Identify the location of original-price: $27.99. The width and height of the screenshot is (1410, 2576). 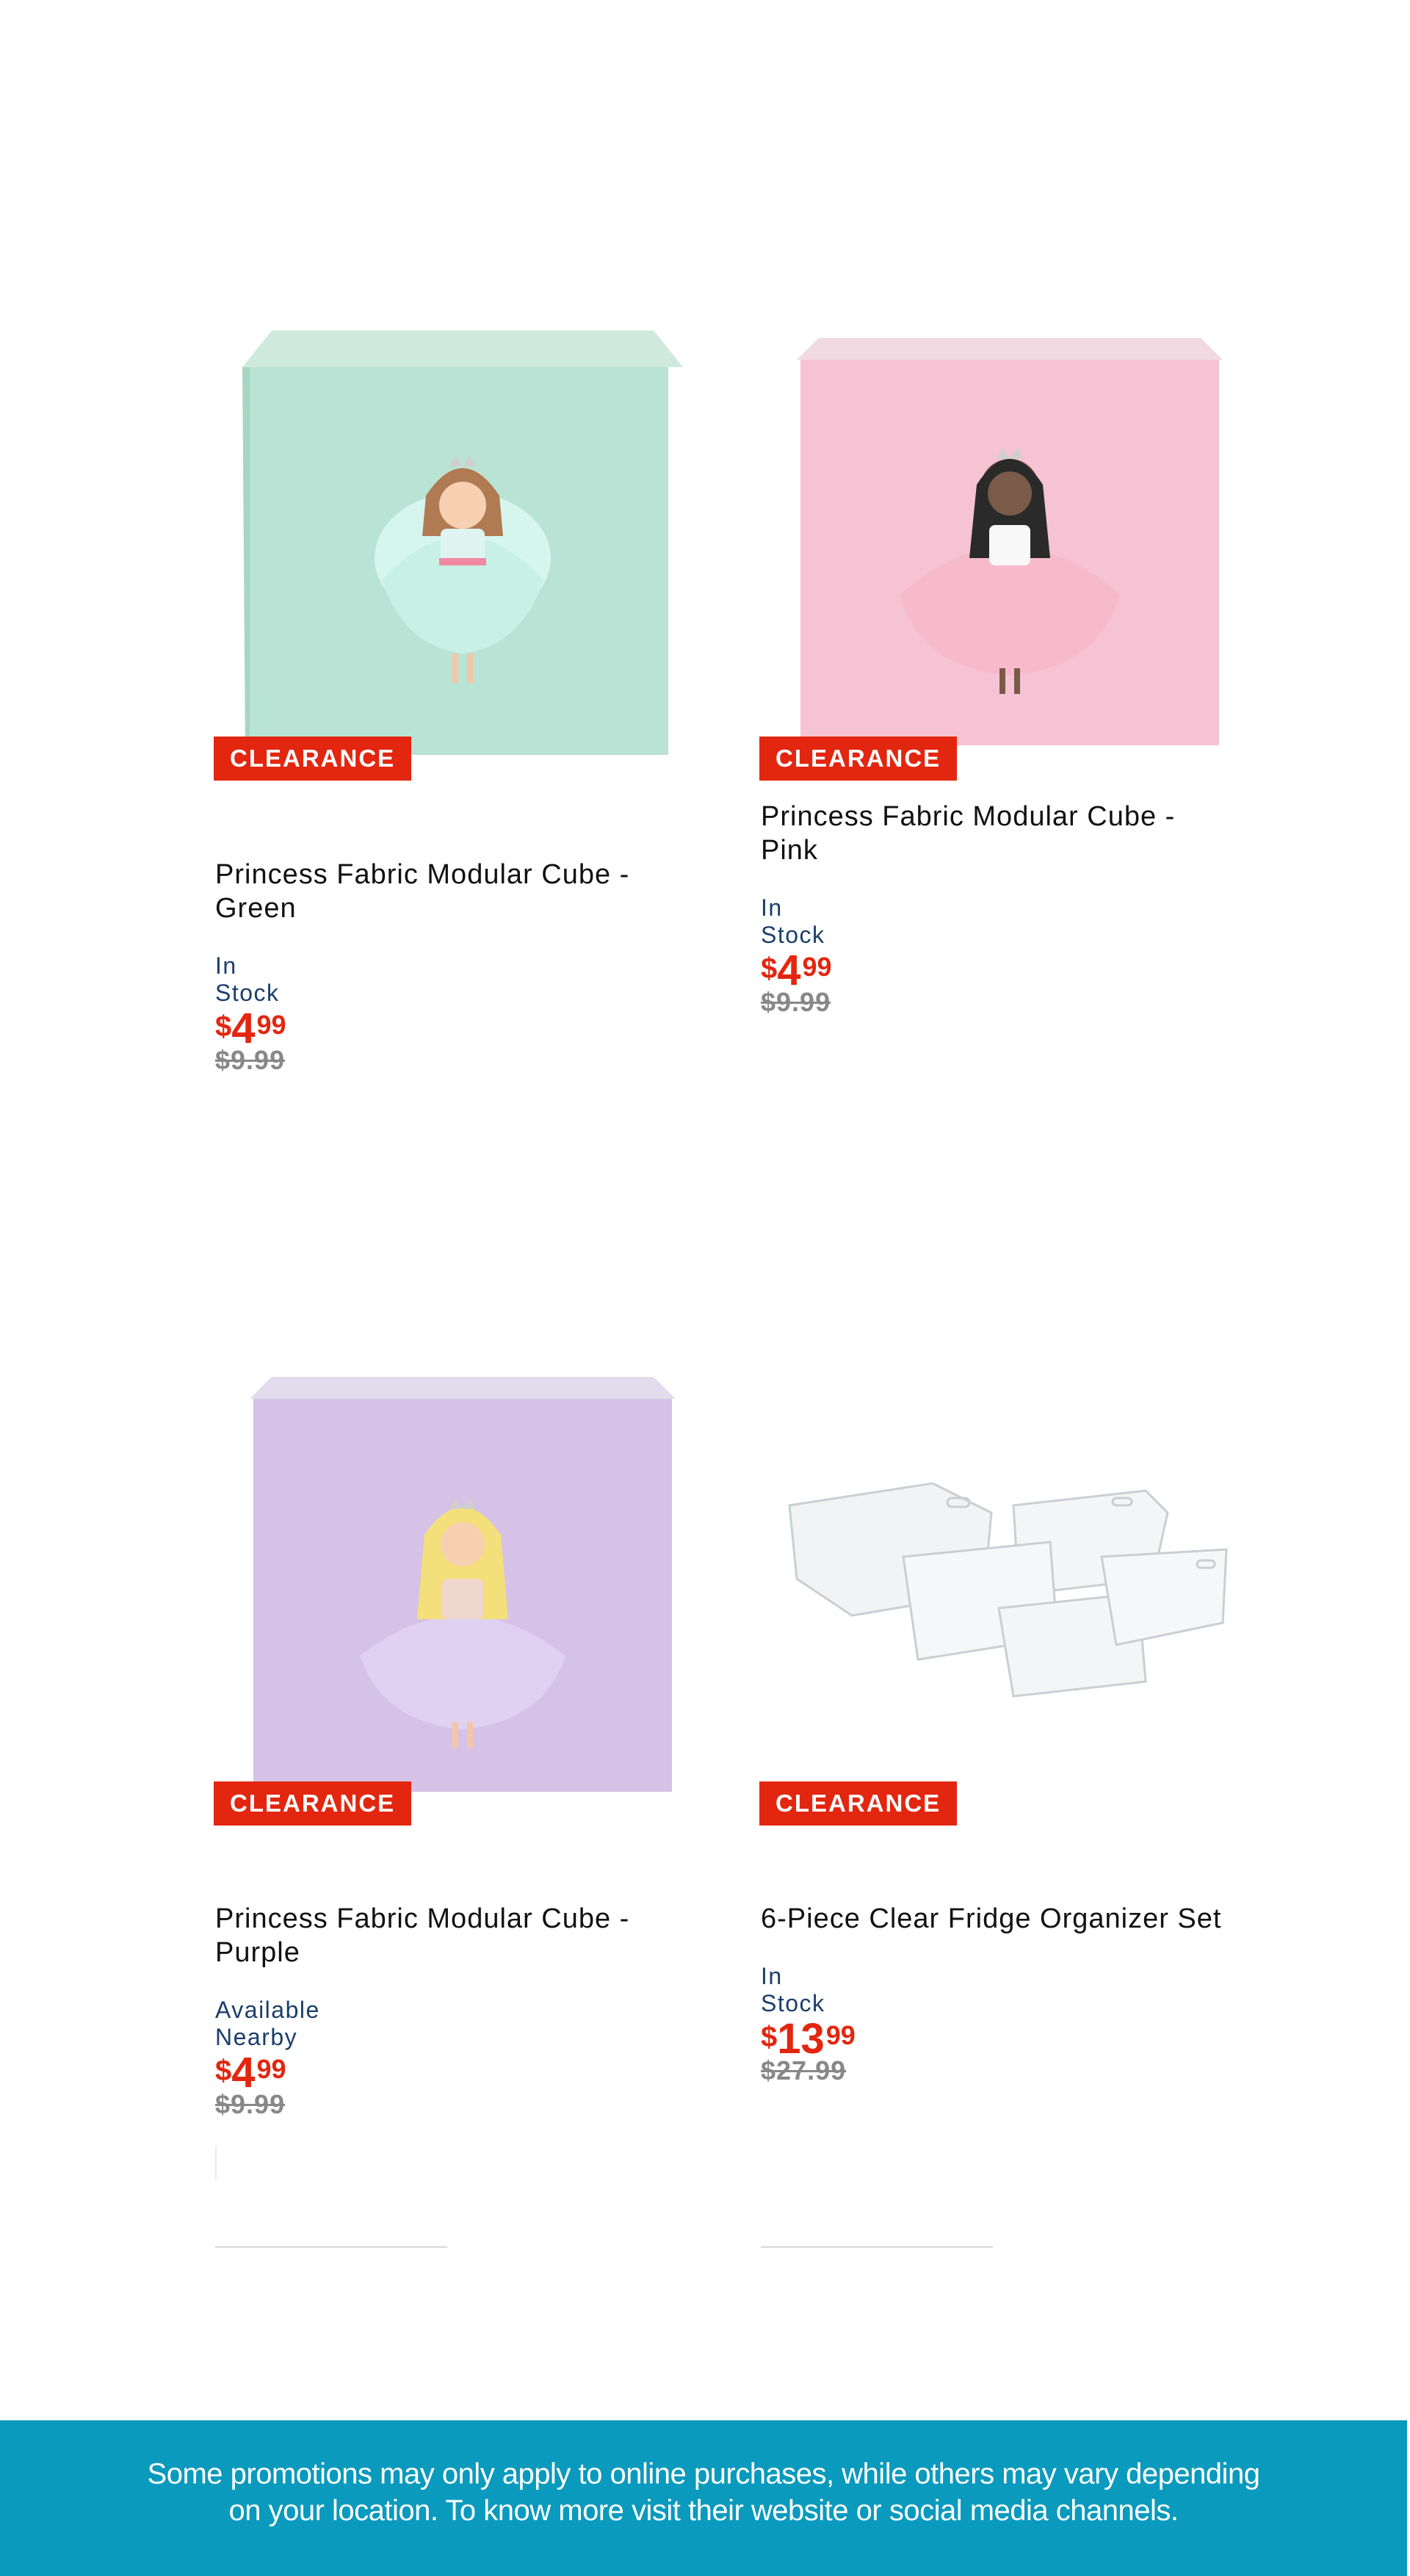
(804, 2070).